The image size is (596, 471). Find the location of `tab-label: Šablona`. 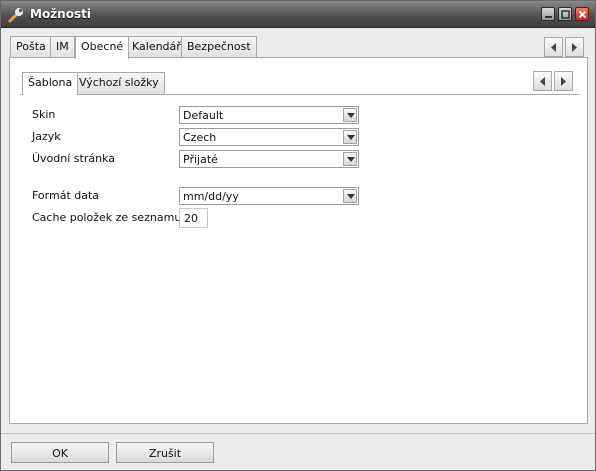

tab-label: Šablona is located at coordinates (50, 82).